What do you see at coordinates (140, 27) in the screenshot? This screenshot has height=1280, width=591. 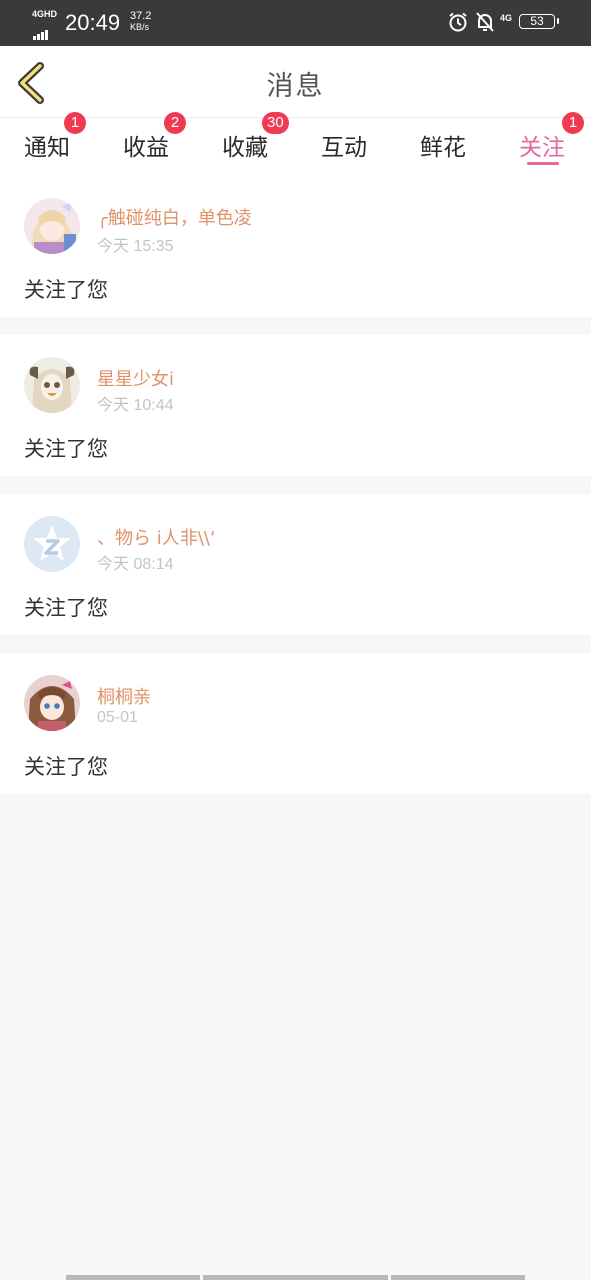 I see `network-speed-unit: KB/s` at bounding box center [140, 27].